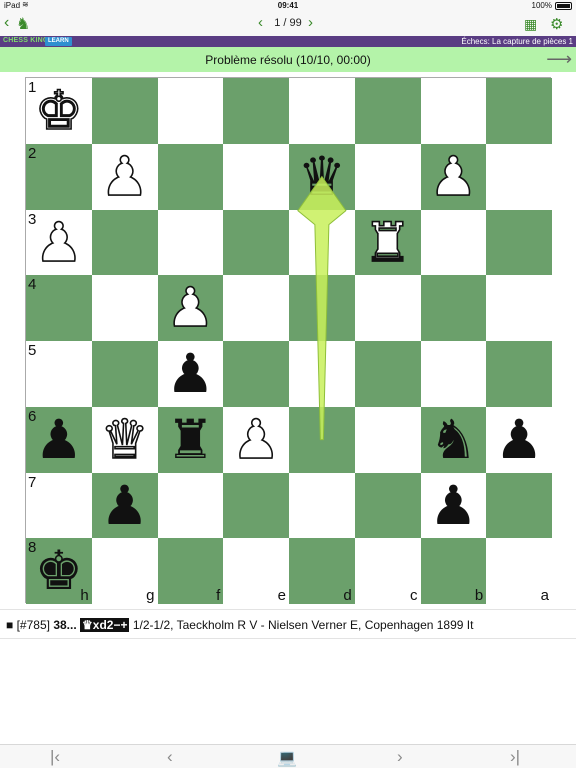  I want to click on square-h3: ♟ 3, so click(59, 242).